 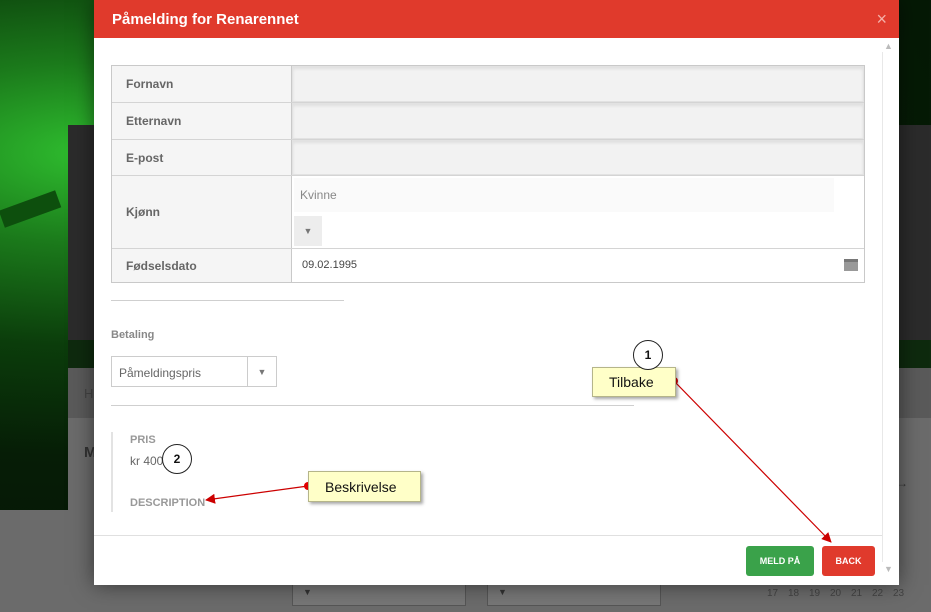 What do you see at coordinates (168, 503) in the screenshot?
I see `description-label: DESCRIPTION` at bounding box center [168, 503].